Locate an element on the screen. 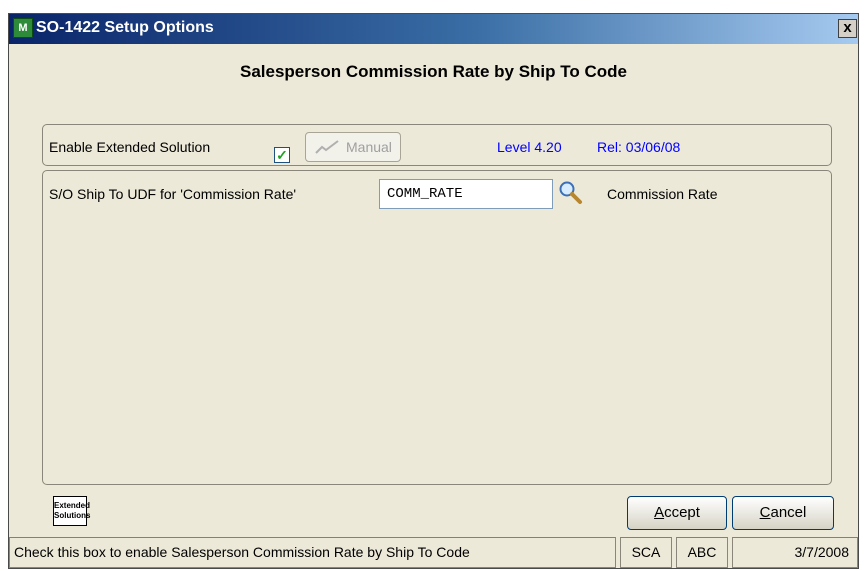 The height and width of the screenshot is (571, 867). enable-extended-solution-checkbox: ✓ is located at coordinates (282, 155).